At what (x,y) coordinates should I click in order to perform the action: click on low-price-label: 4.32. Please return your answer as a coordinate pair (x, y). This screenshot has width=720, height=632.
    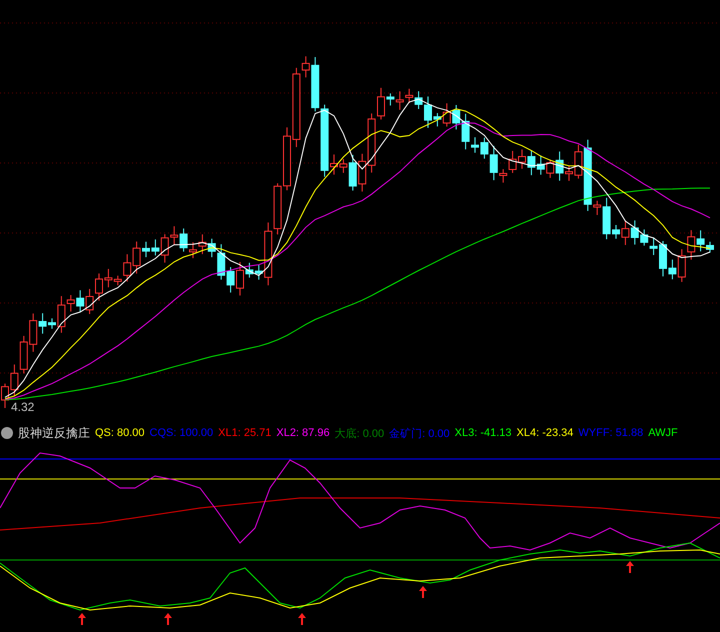
    Looking at the image, I should click on (23, 407).